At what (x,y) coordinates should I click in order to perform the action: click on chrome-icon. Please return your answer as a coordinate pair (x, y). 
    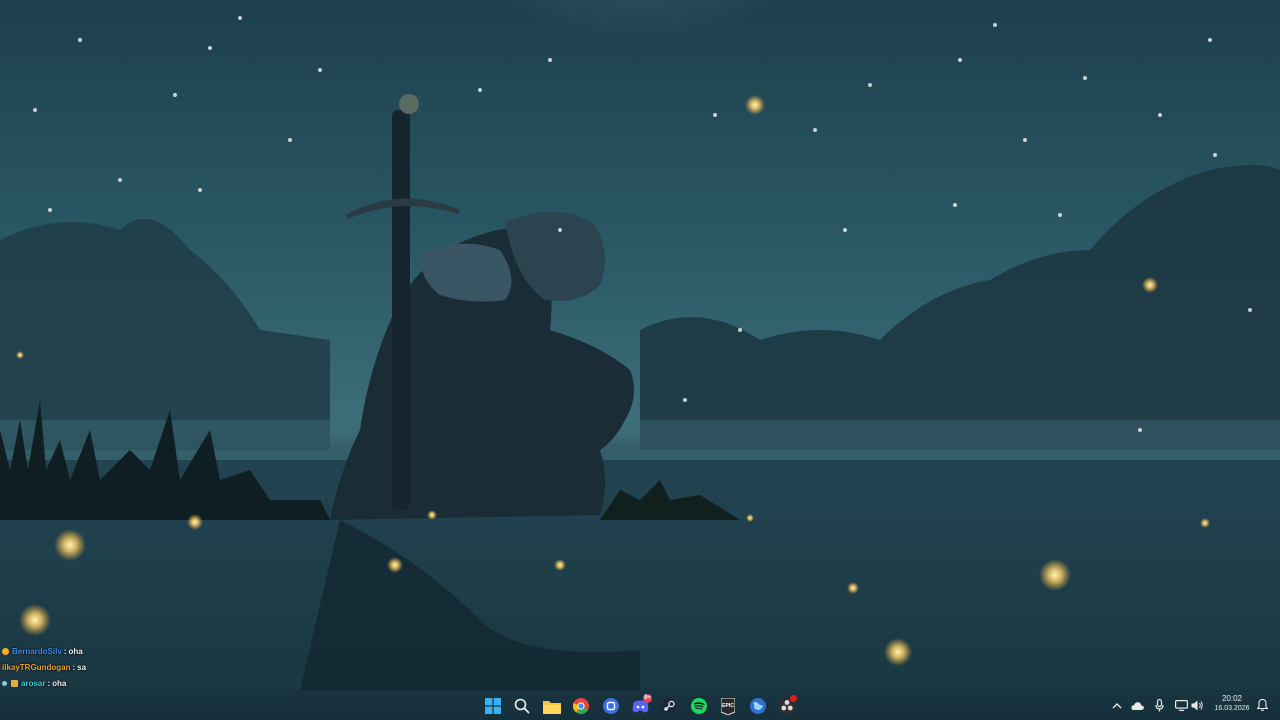
    Looking at the image, I should click on (581, 706).